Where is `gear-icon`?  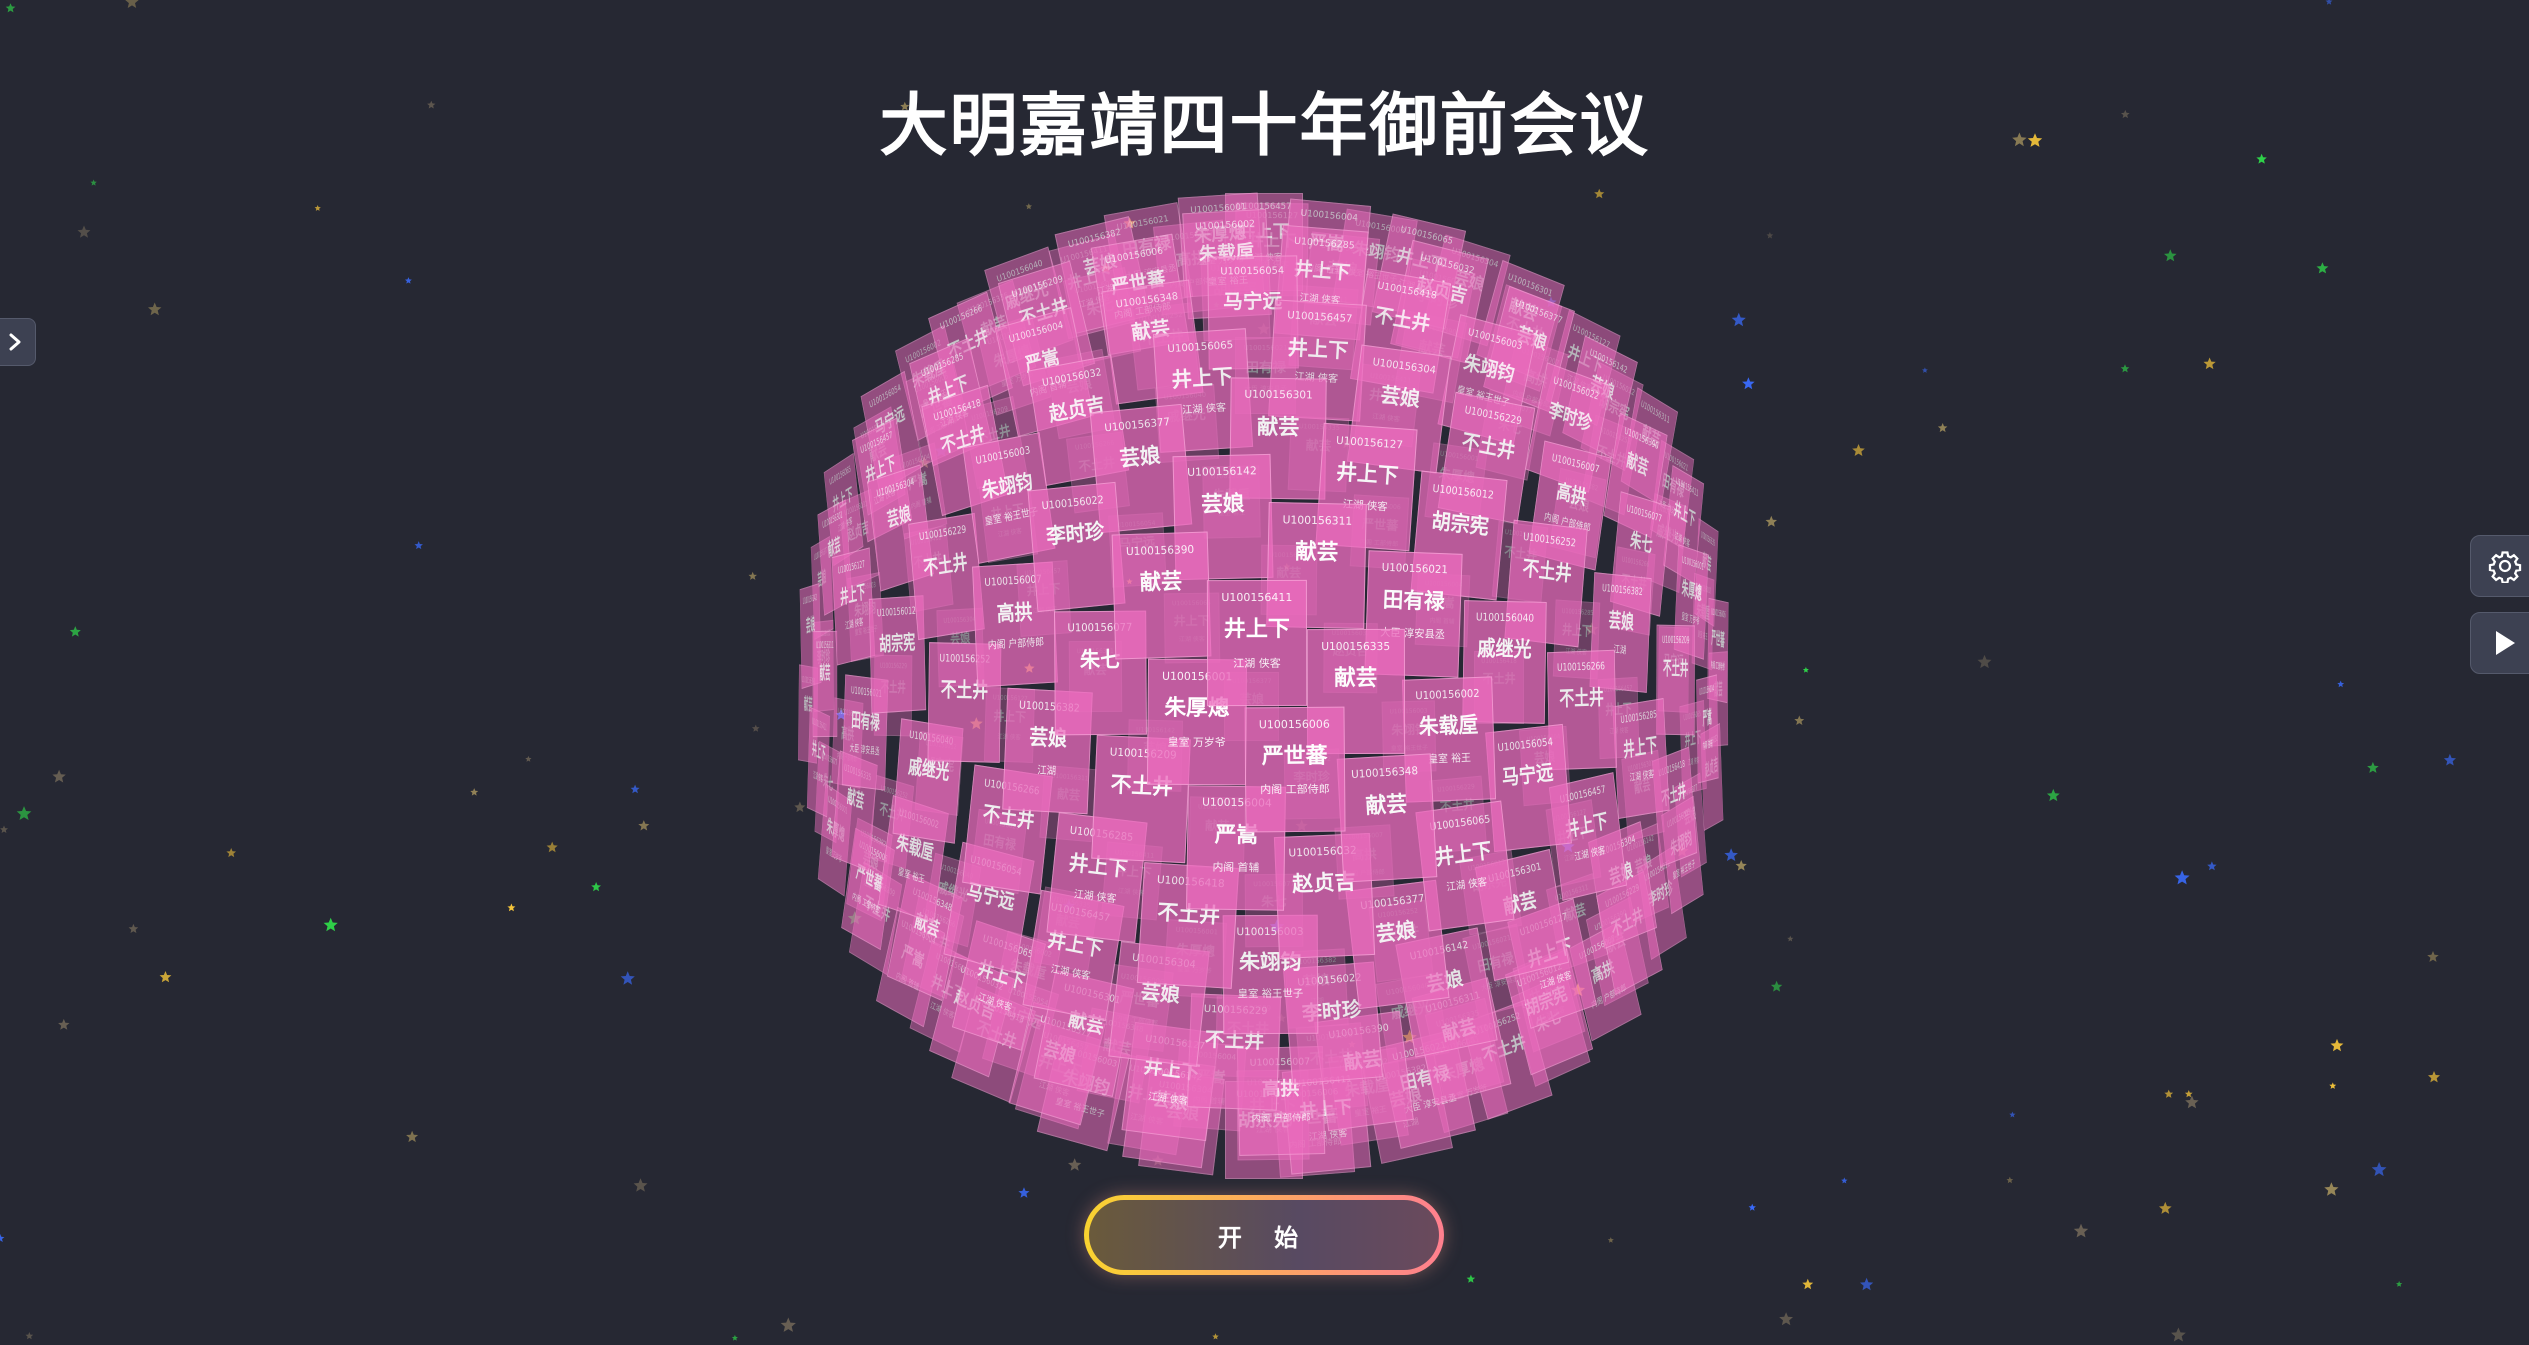 gear-icon is located at coordinates (2505, 567).